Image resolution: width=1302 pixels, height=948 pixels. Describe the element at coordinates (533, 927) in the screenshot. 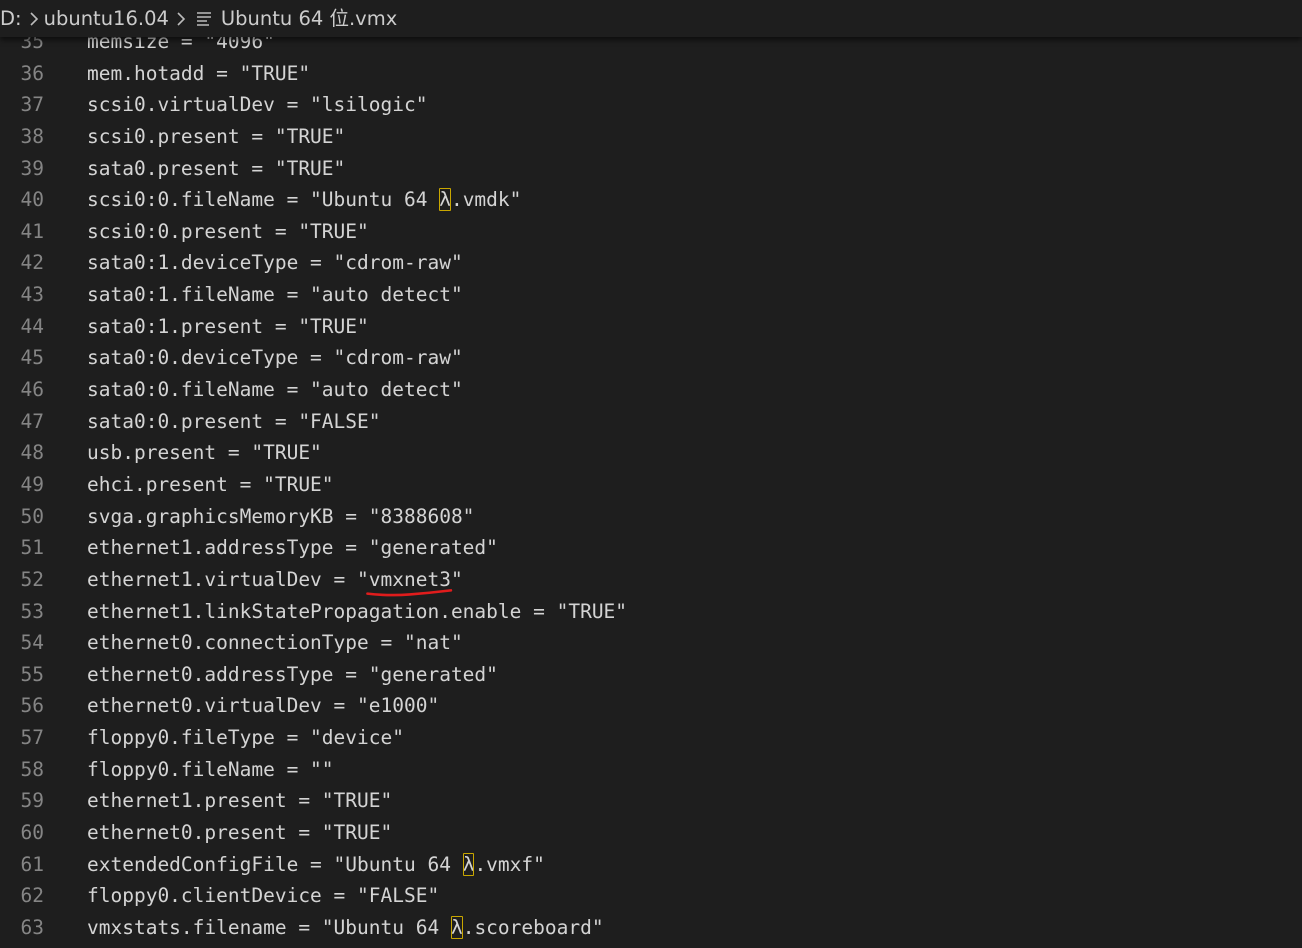

I see `line-text-segment: .scoreboard"` at that location.